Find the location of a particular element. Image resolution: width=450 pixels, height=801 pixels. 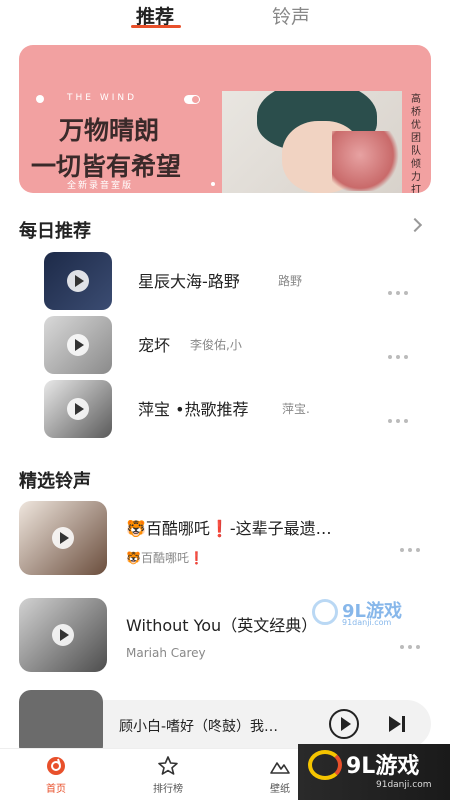

nav-ranking: 排行榜 is located at coordinates (168, 775).